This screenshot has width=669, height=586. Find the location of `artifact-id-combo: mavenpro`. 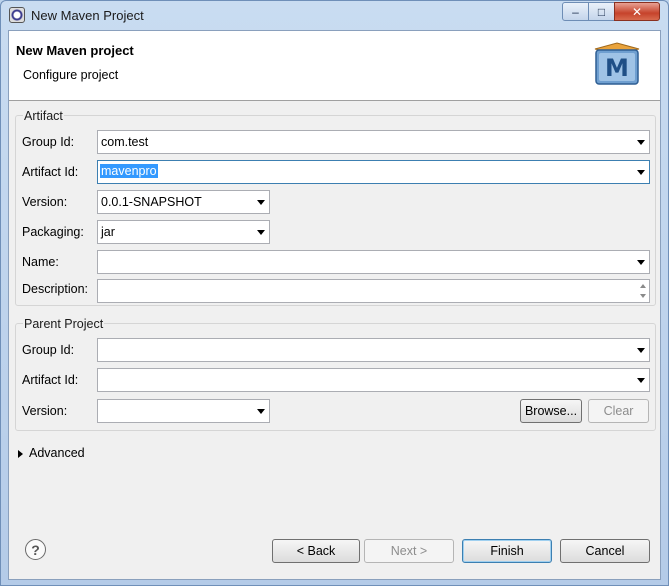

artifact-id-combo: mavenpro is located at coordinates (373, 172).